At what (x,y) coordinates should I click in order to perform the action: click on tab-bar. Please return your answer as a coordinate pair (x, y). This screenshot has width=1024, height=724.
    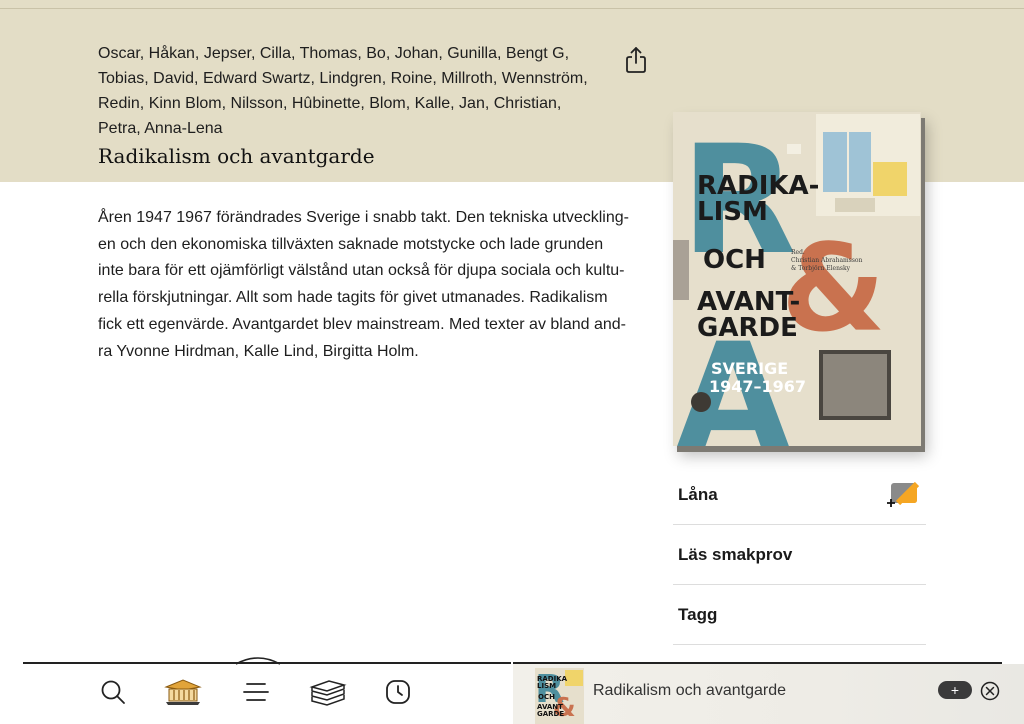
    Looking at the image, I should click on (267, 694).